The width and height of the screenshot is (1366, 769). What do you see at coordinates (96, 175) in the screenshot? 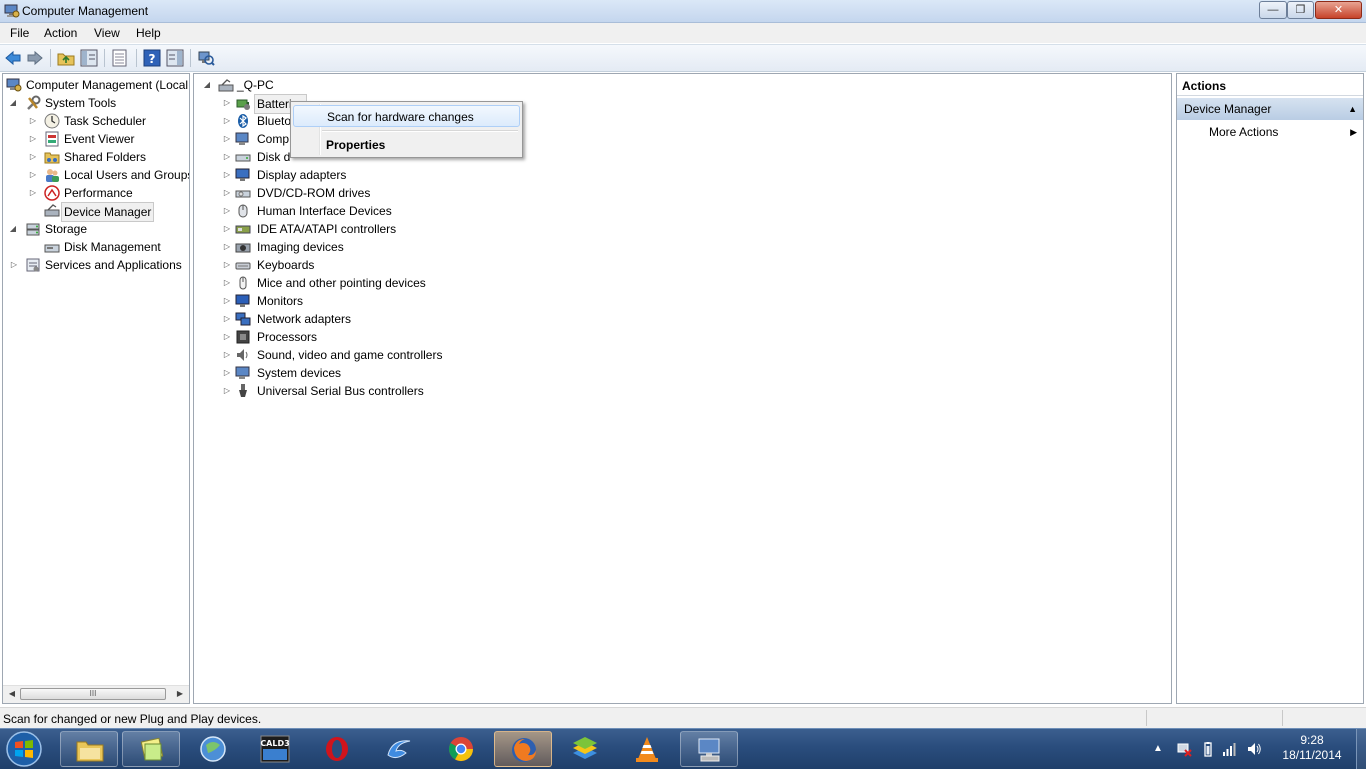
I see `tree-item-local-users-groups: ▷ Local Users and Groups` at bounding box center [96, 175].